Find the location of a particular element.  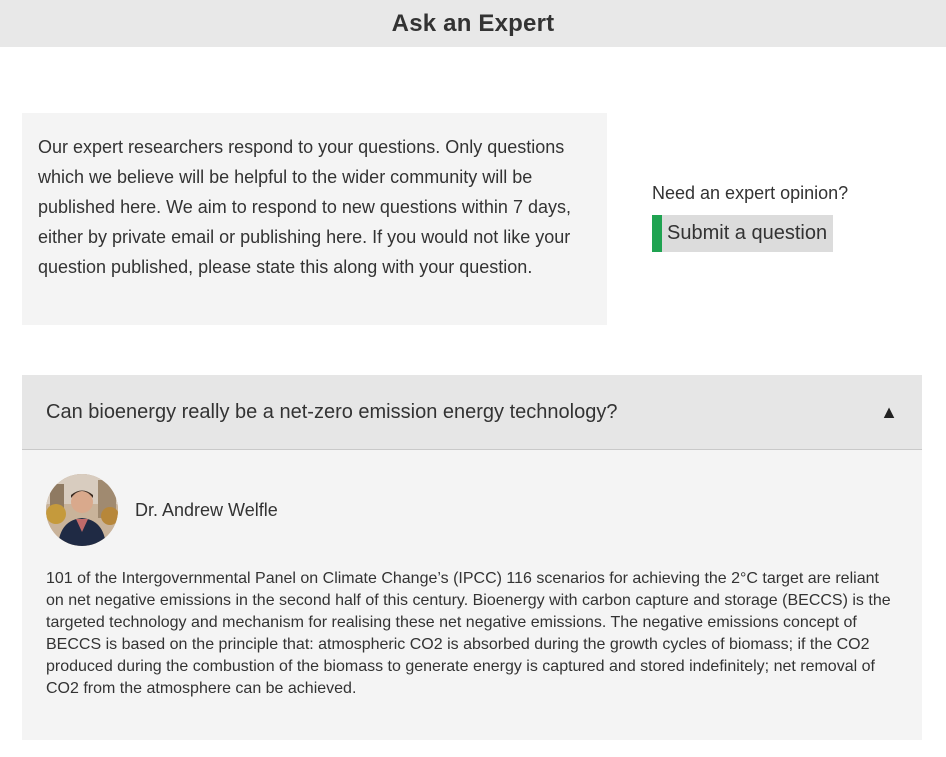

page-header: Ask an Expert is located at coordinates (473, 23).